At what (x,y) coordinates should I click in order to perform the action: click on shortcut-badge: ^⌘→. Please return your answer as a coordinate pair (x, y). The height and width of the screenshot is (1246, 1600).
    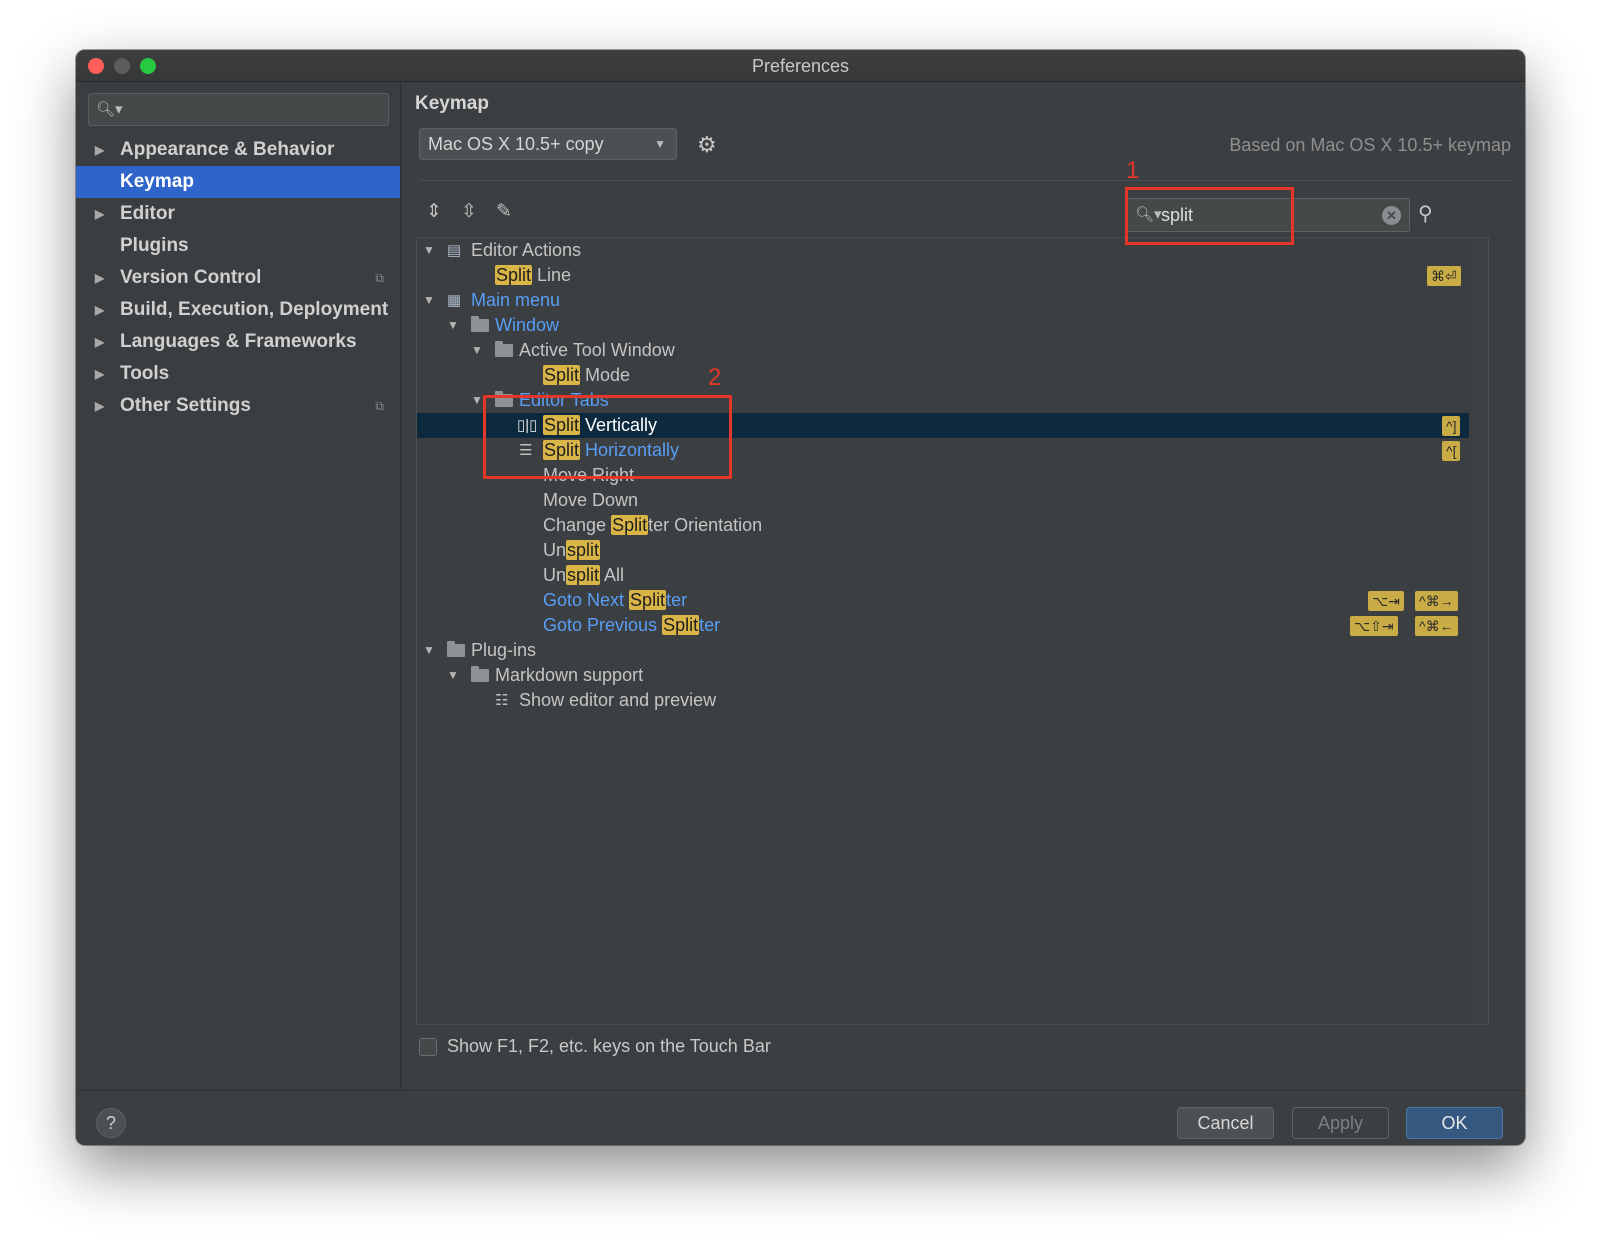
    Looking at the image, I should click on (1436, 601).